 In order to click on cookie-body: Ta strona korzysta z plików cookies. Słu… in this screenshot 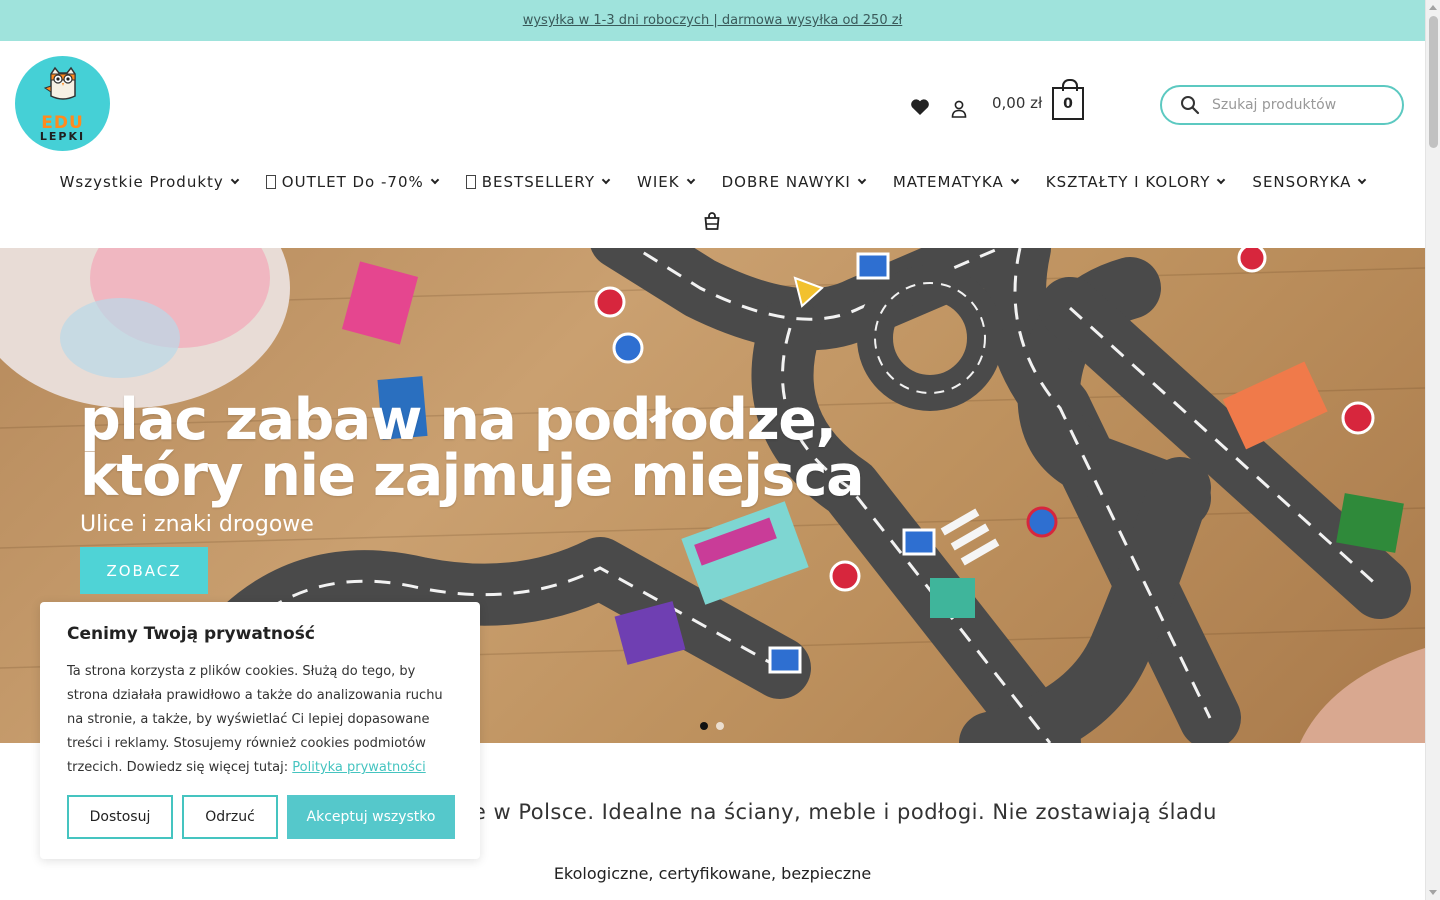, I will do `click(260, 720)`.